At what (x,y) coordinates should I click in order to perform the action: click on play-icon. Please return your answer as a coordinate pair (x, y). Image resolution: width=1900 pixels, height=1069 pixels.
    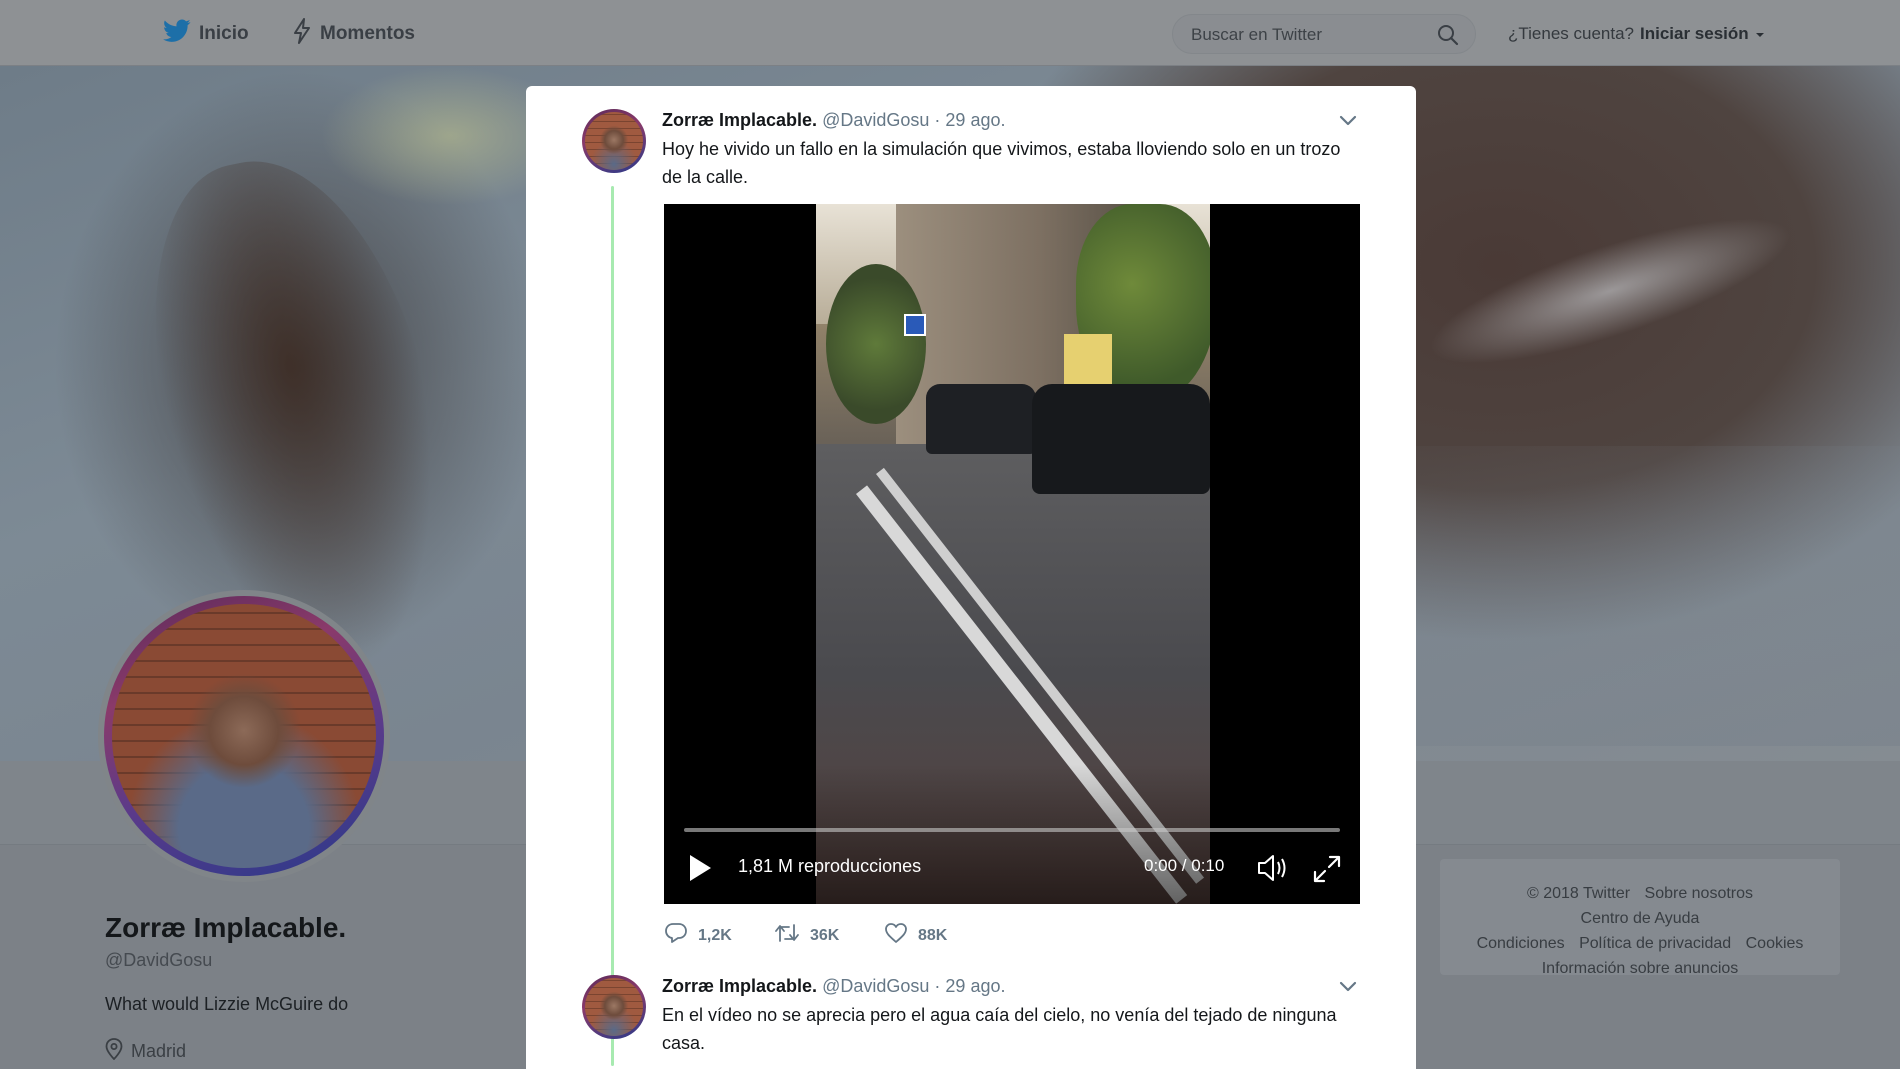
    Looking at the image, I should click on (700, 870).